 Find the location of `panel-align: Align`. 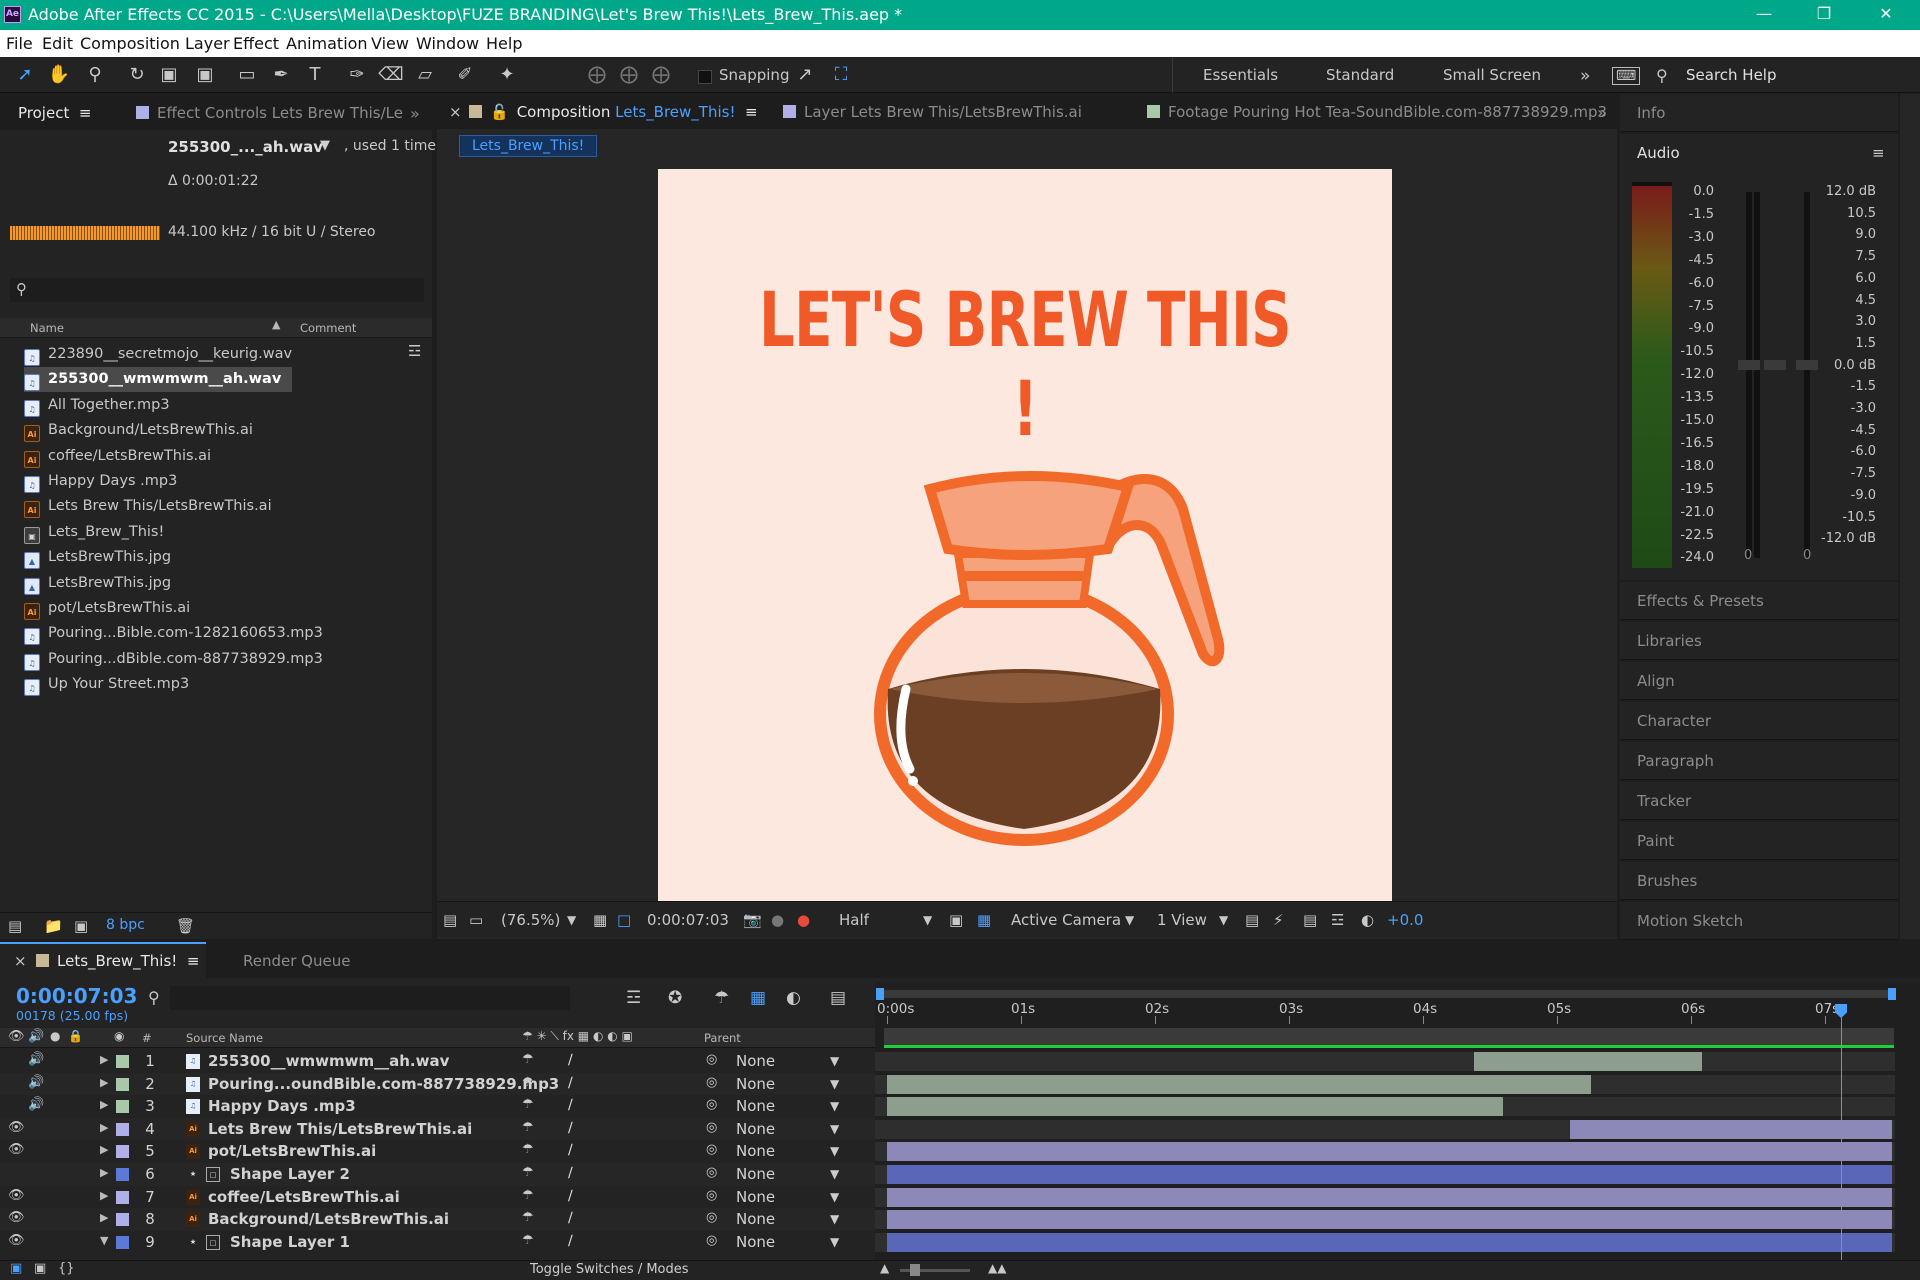

panel-align: Align is located at coordinates (1759, 681).